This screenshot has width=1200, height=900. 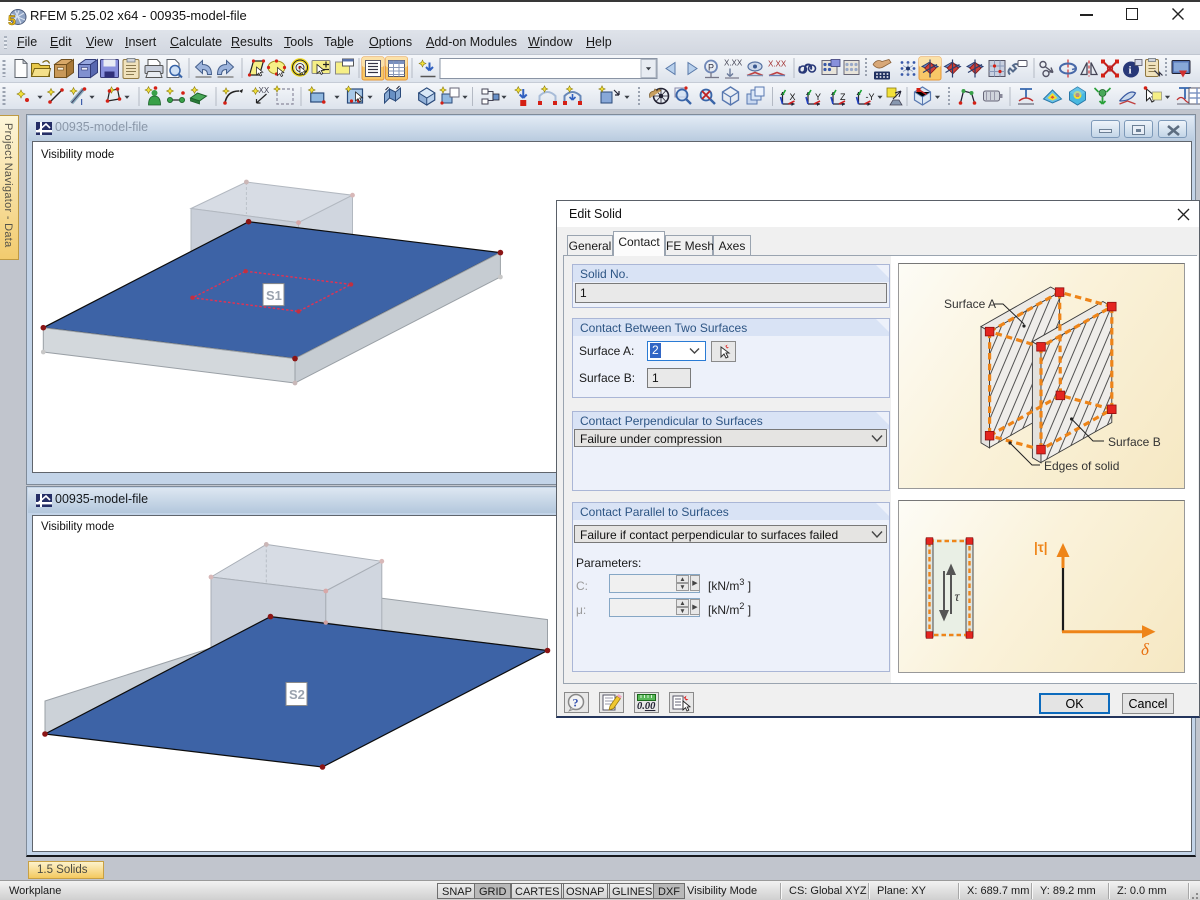 I want to click on svg-text: Y, so click(x=818, y=97).